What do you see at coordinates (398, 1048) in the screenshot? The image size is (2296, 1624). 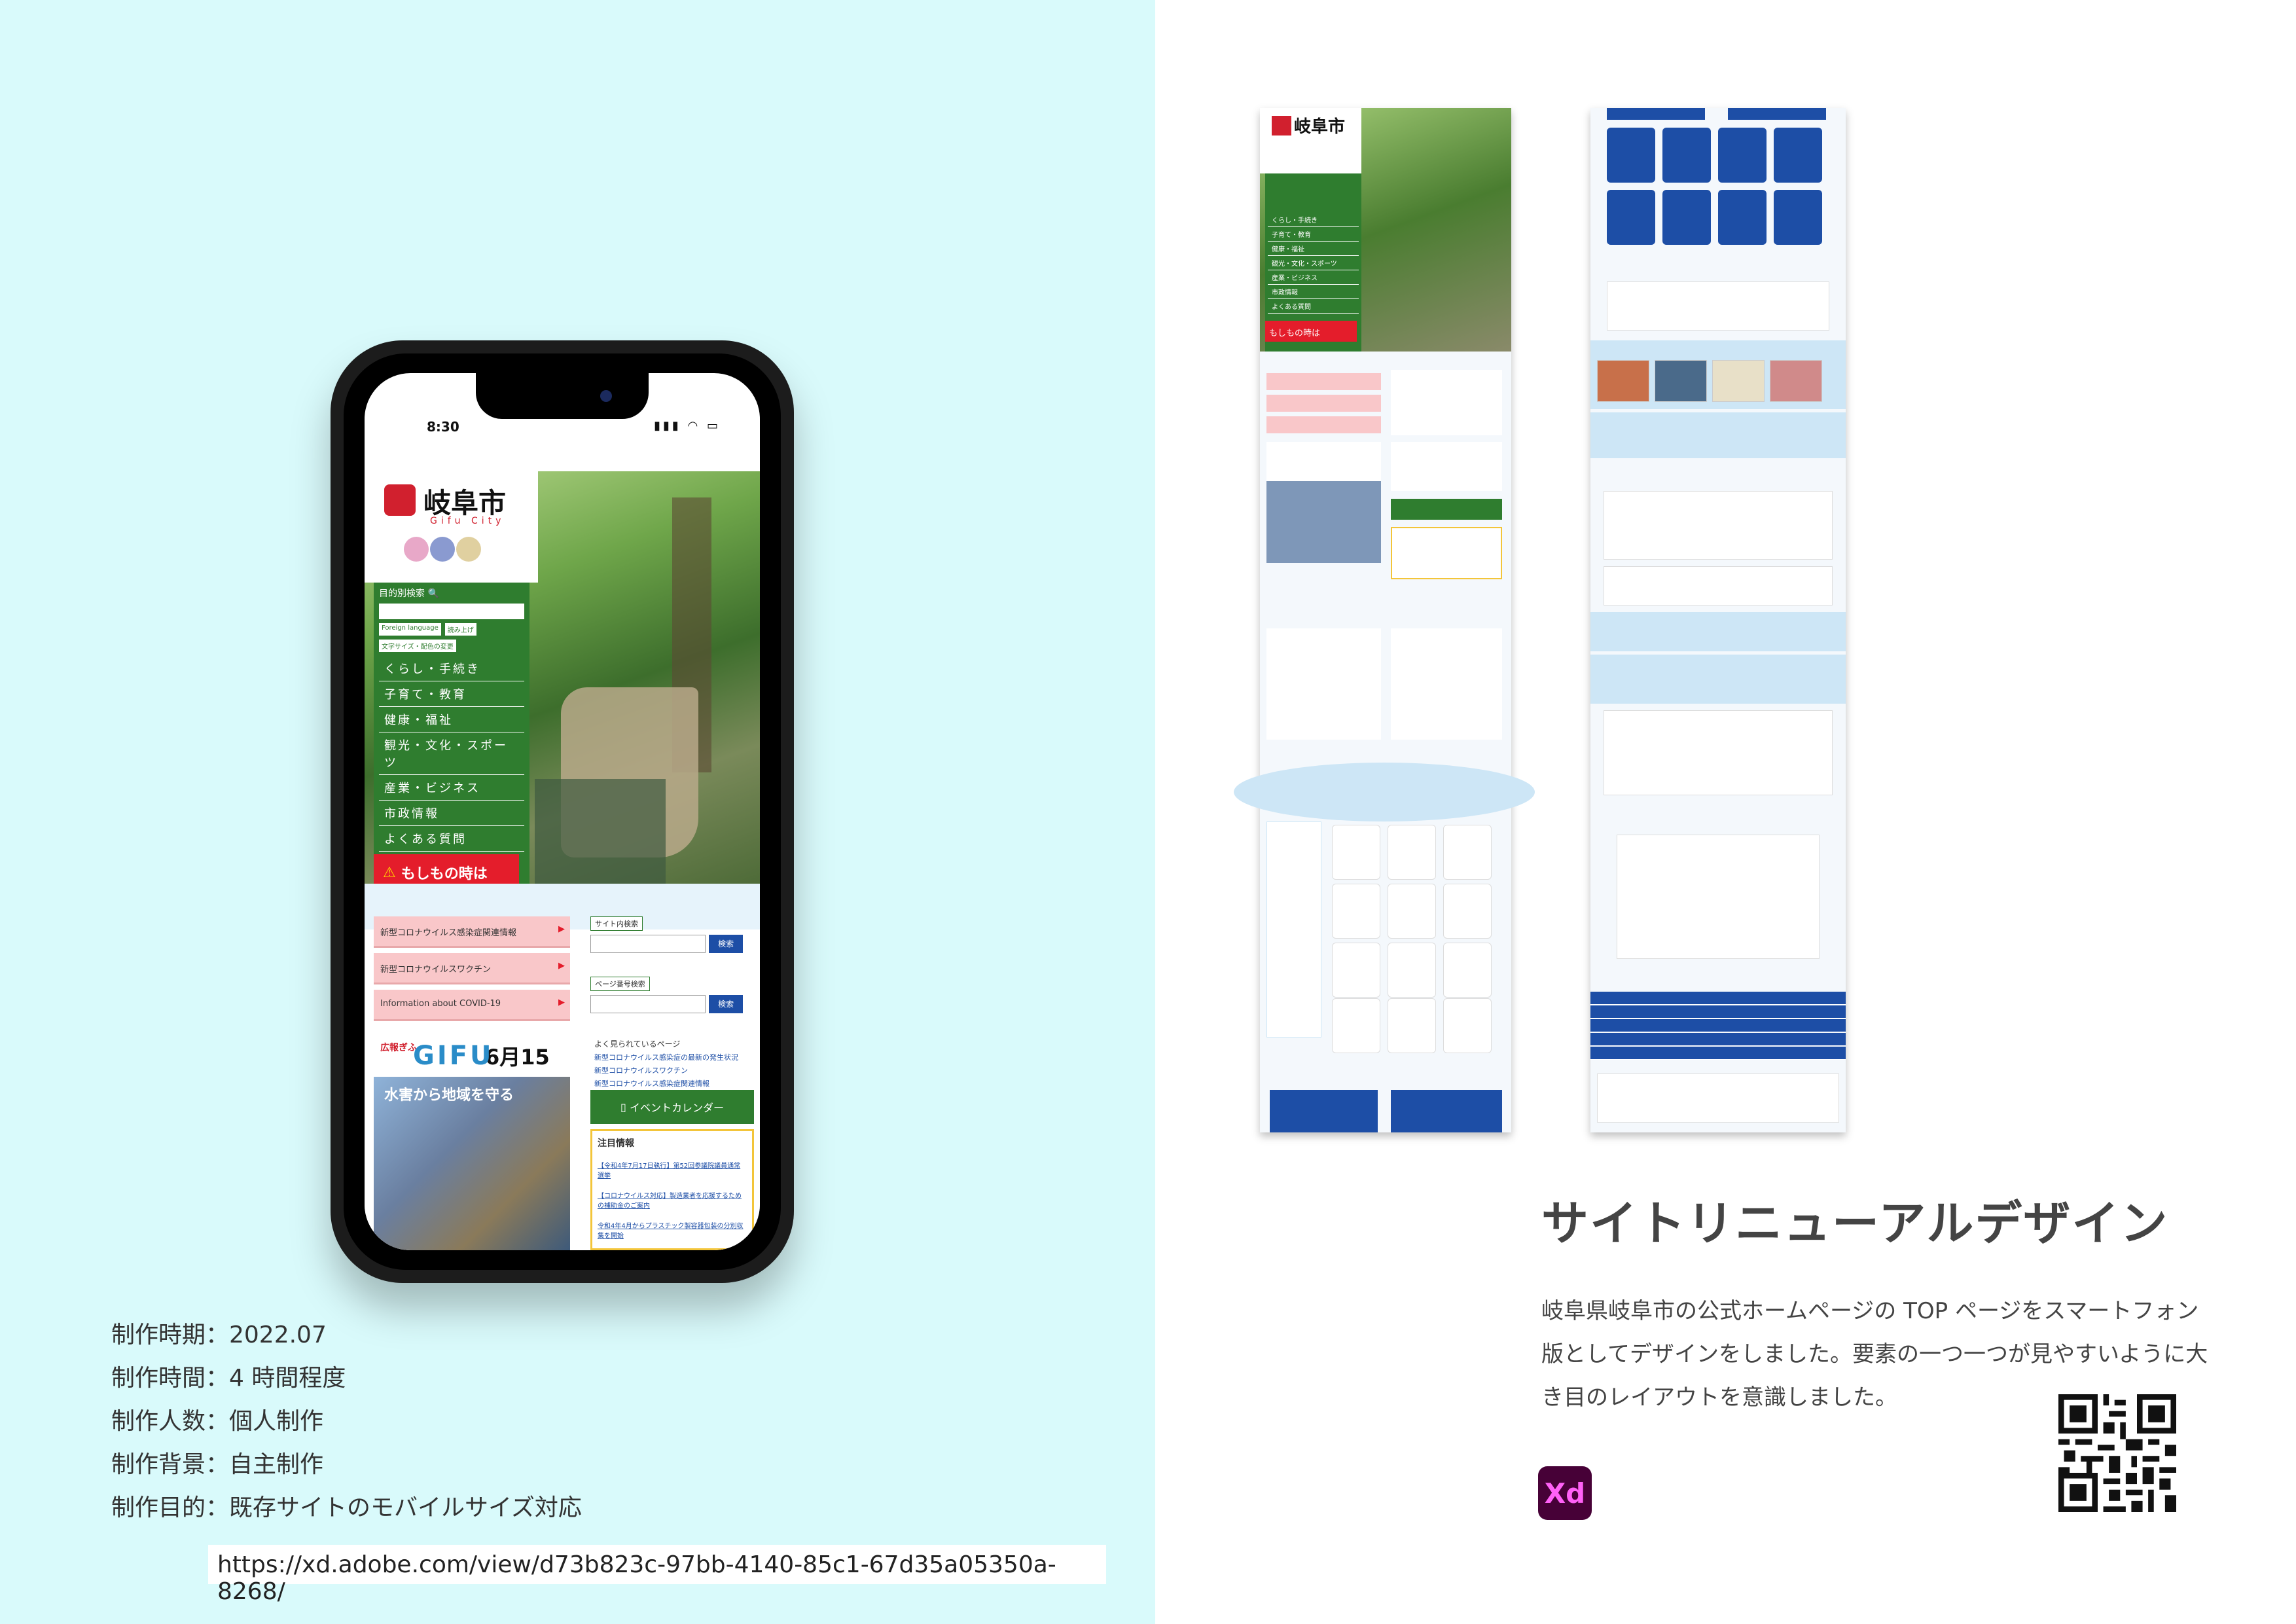 I see `kouhou-title: 広報ぎふ` at bounding box center [398, 1048].